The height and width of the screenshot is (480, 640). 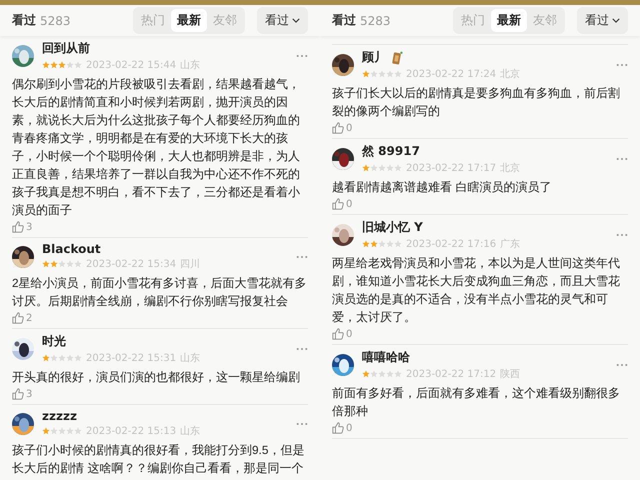 I want to click on user-name: 顾丿, so click(x=374, y=57).